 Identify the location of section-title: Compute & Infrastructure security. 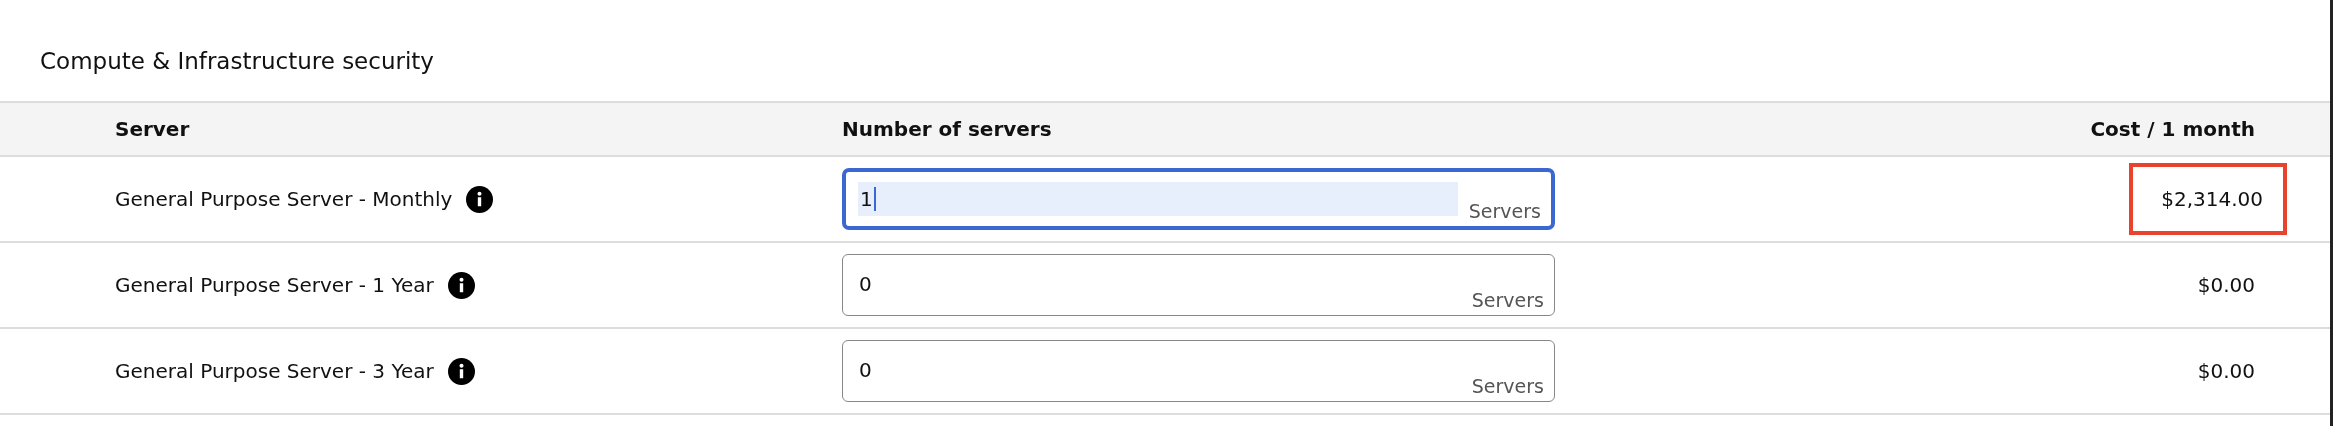
(237, 61).